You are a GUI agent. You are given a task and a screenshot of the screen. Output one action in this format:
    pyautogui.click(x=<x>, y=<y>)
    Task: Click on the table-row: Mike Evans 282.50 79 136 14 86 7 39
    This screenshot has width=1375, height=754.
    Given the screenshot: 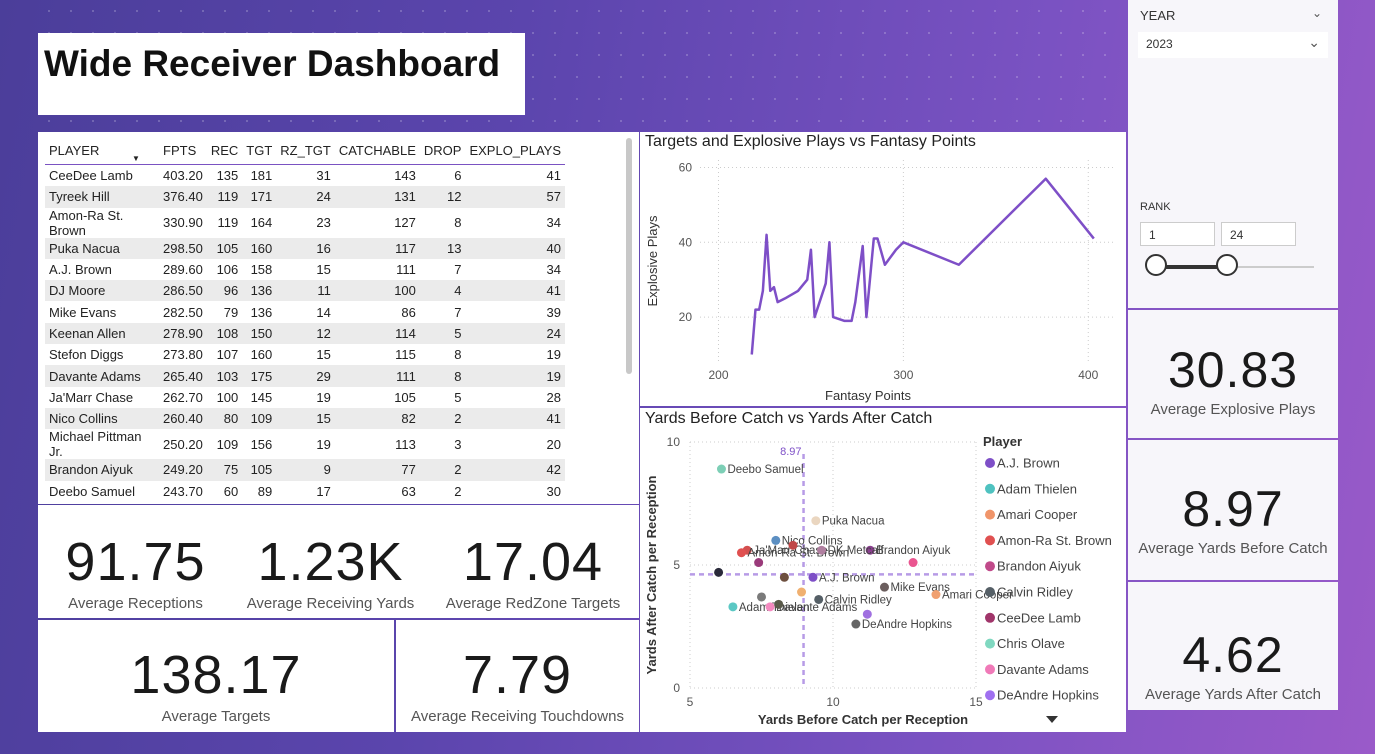 What is the action you would take?
    pyautogui.click(x=305, y=311)
    